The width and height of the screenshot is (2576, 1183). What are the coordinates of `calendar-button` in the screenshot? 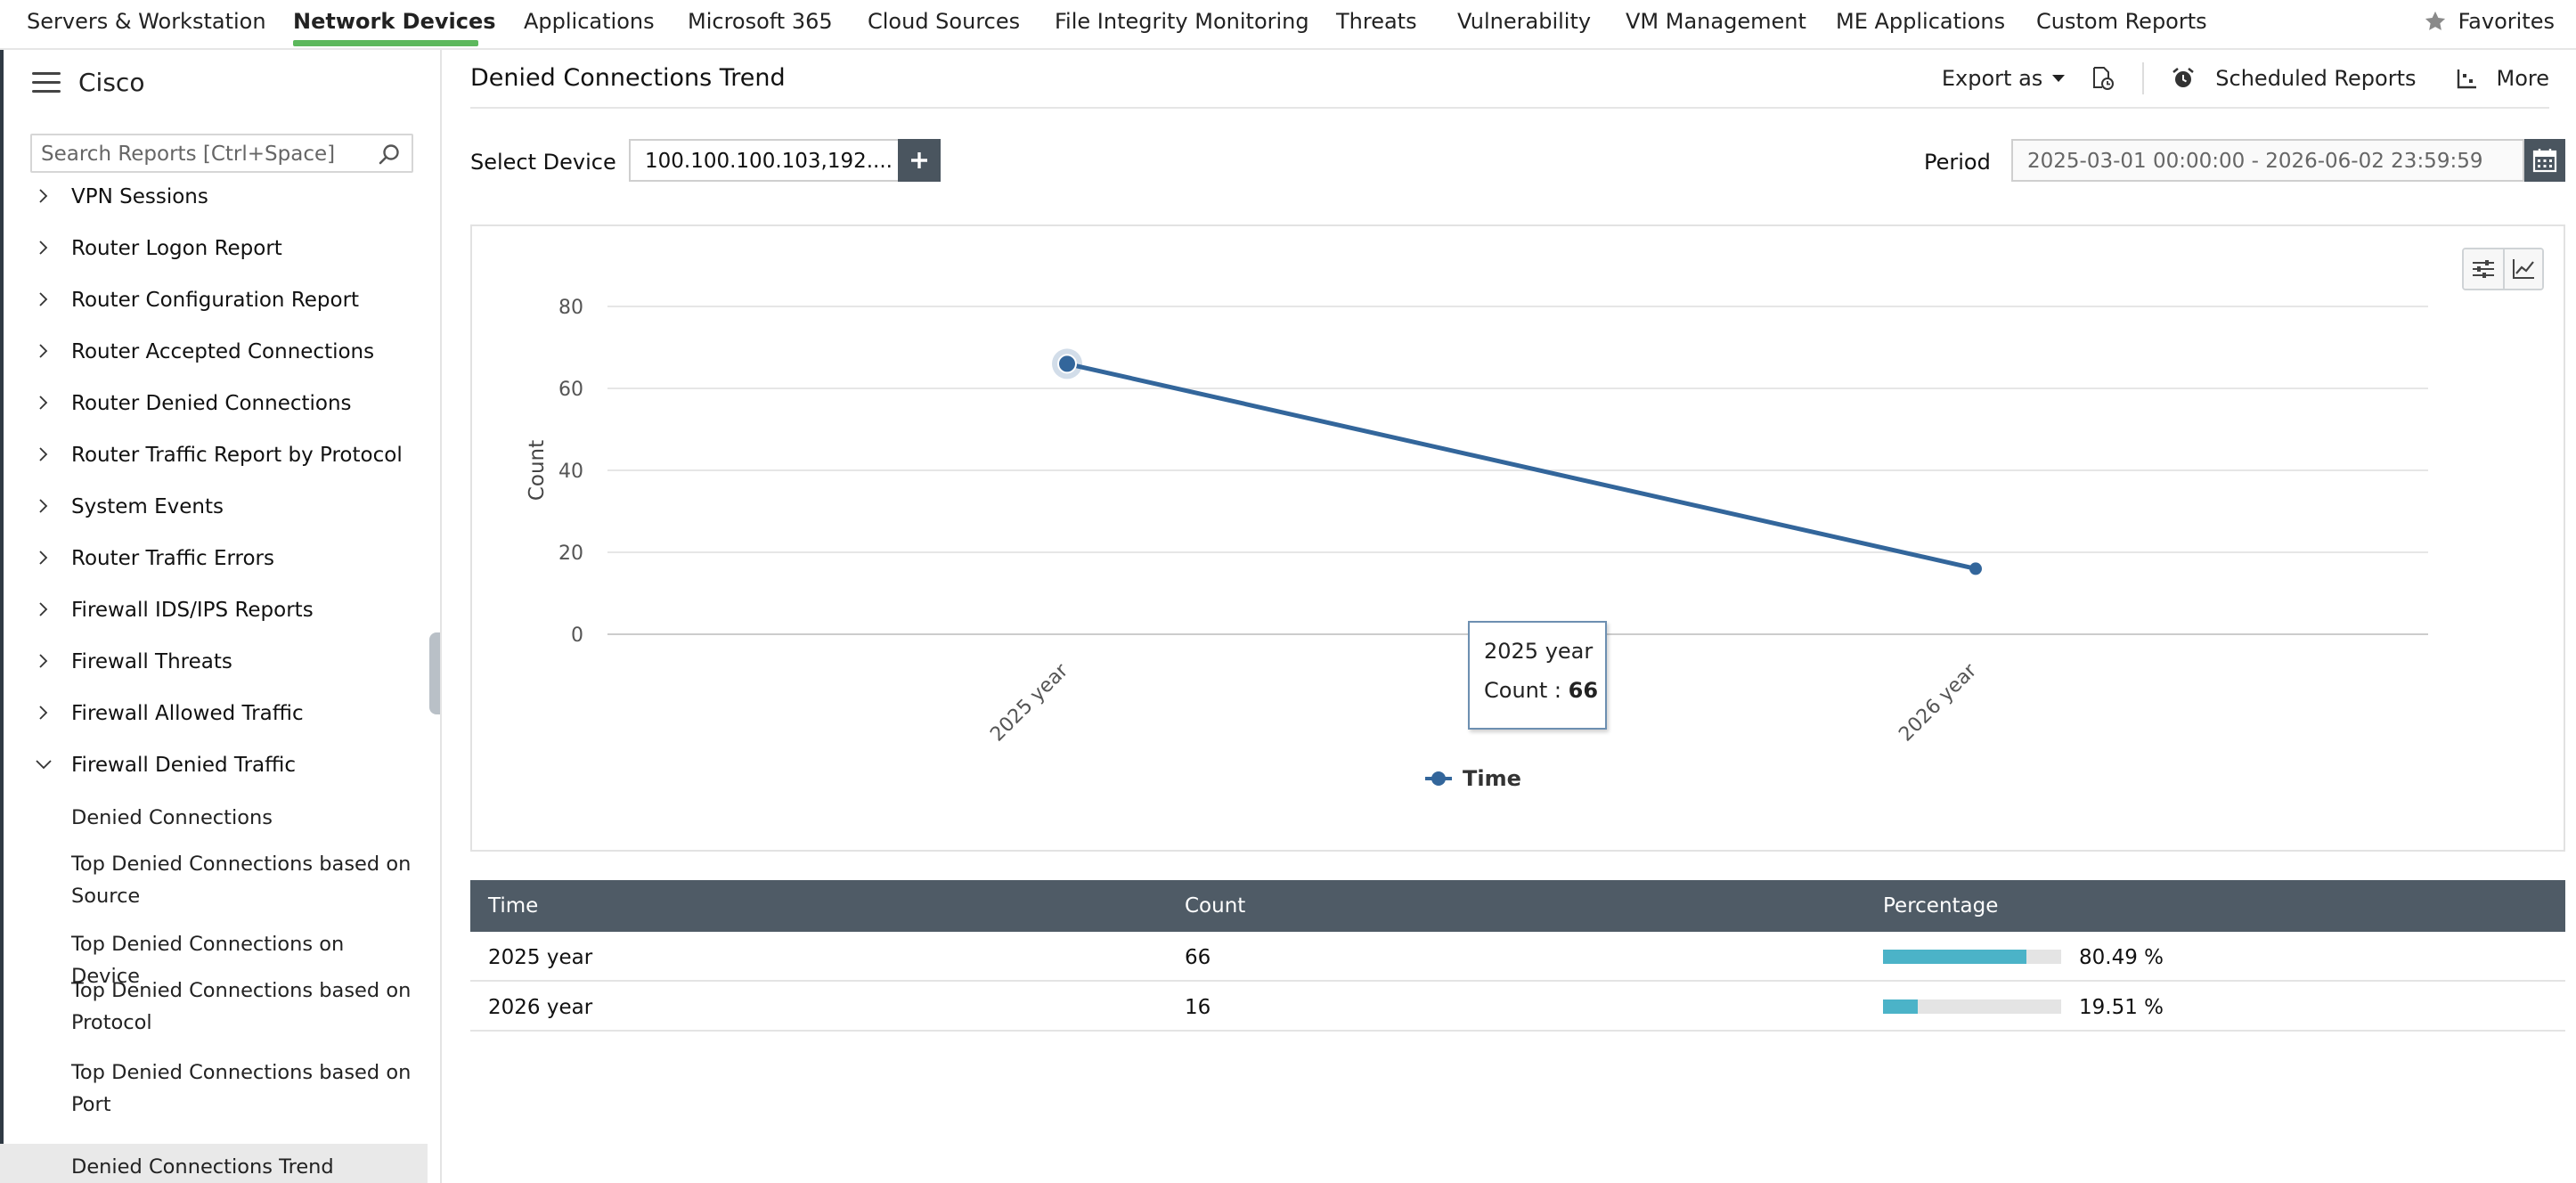 It's located at (2545, 160).